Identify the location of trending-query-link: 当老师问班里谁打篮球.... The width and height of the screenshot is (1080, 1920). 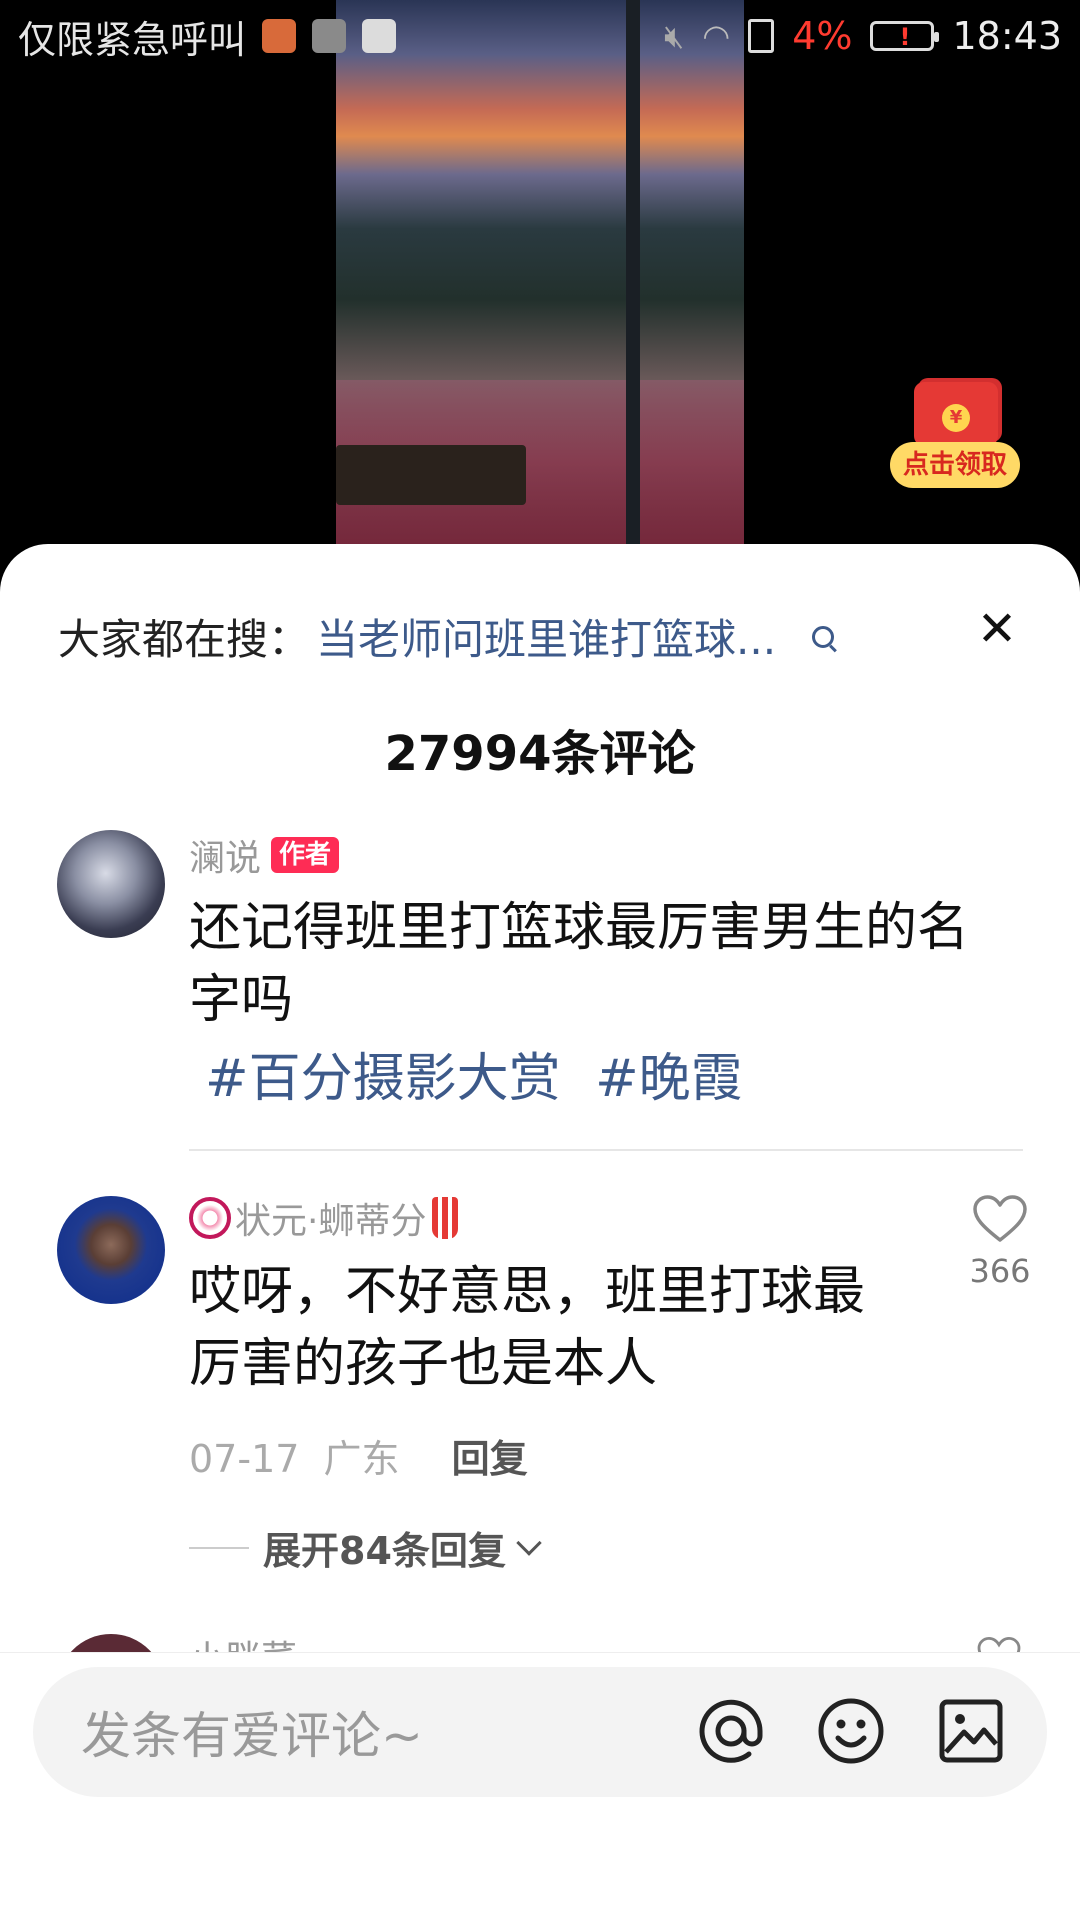
(546, 636).